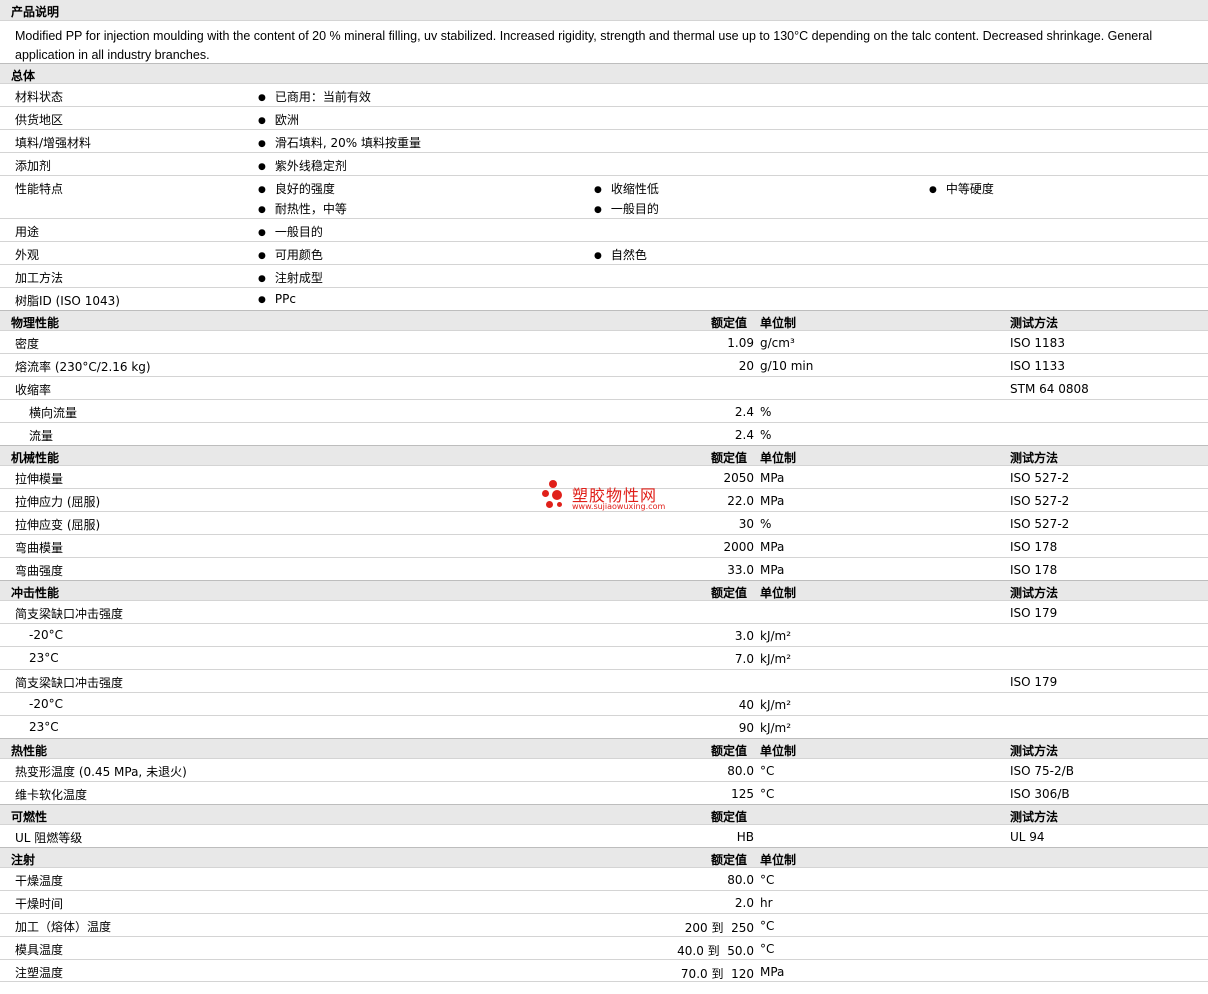 The width and height of the screenshot is (1208, 994). I want to click on property-label: 收缩率, so click(33, 390).